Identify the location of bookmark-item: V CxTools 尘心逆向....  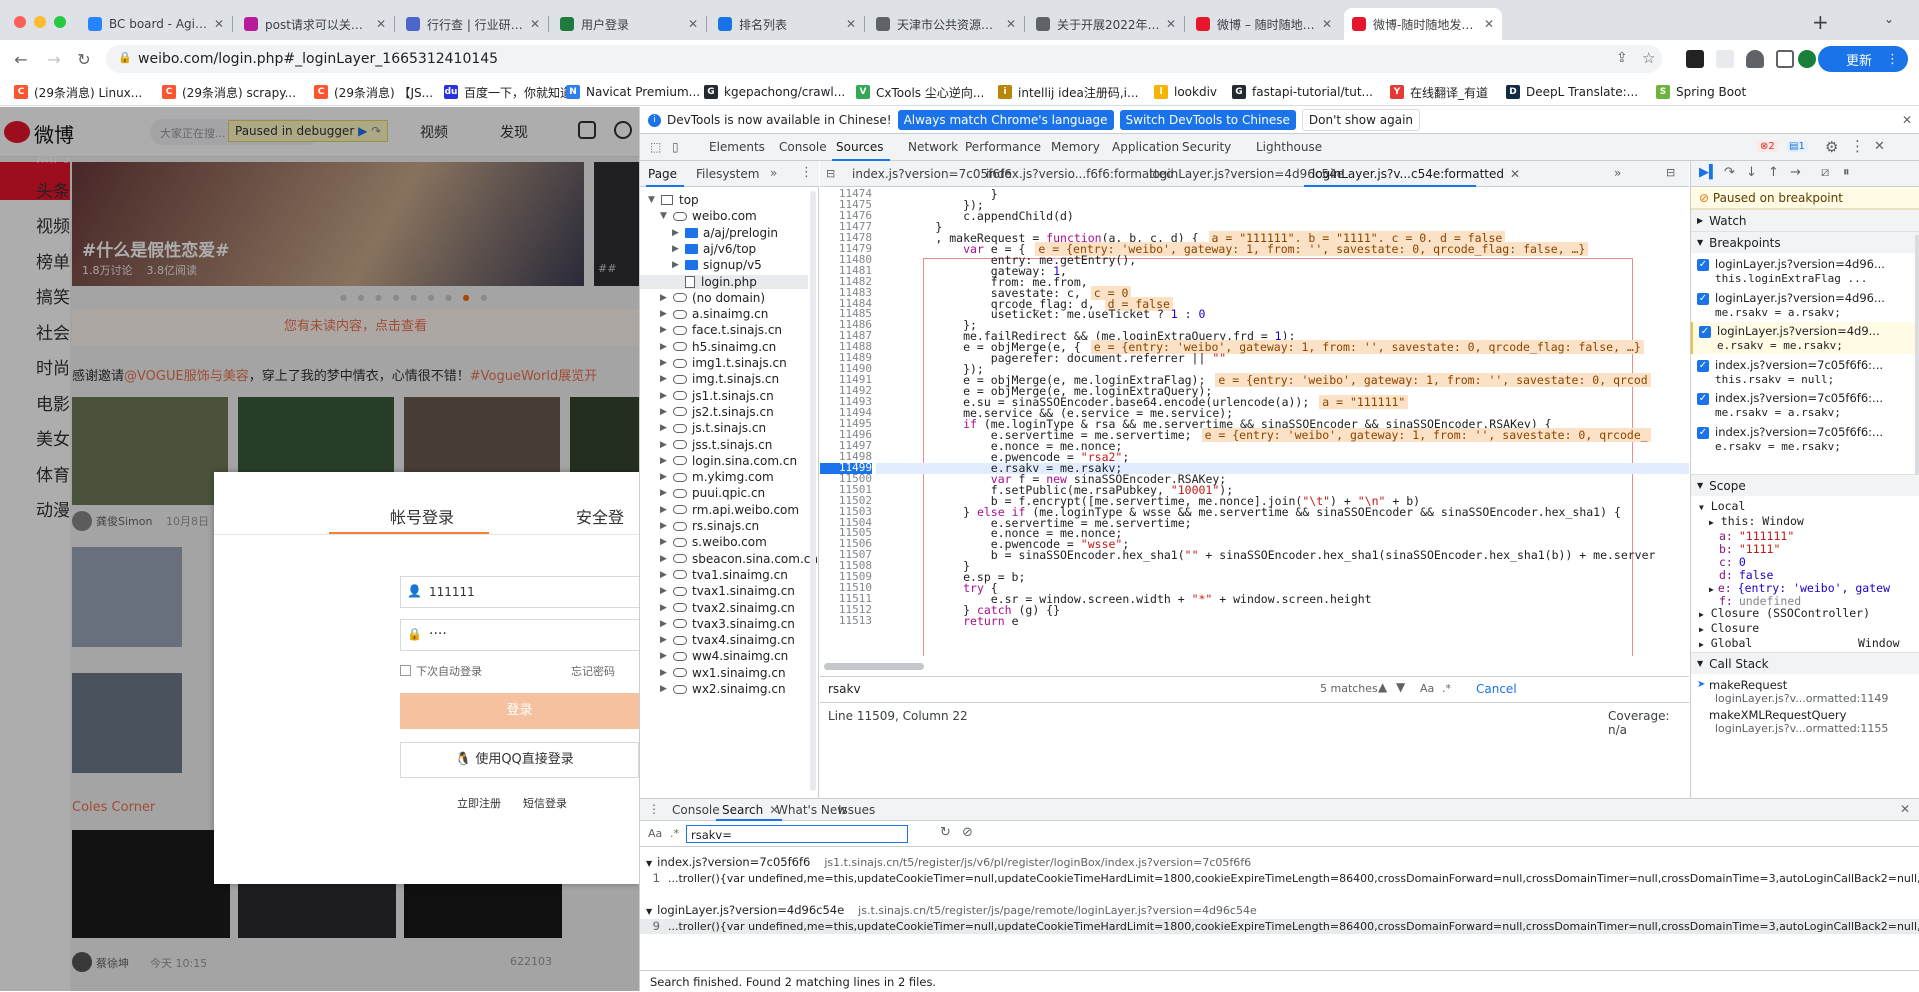
(920, 92).